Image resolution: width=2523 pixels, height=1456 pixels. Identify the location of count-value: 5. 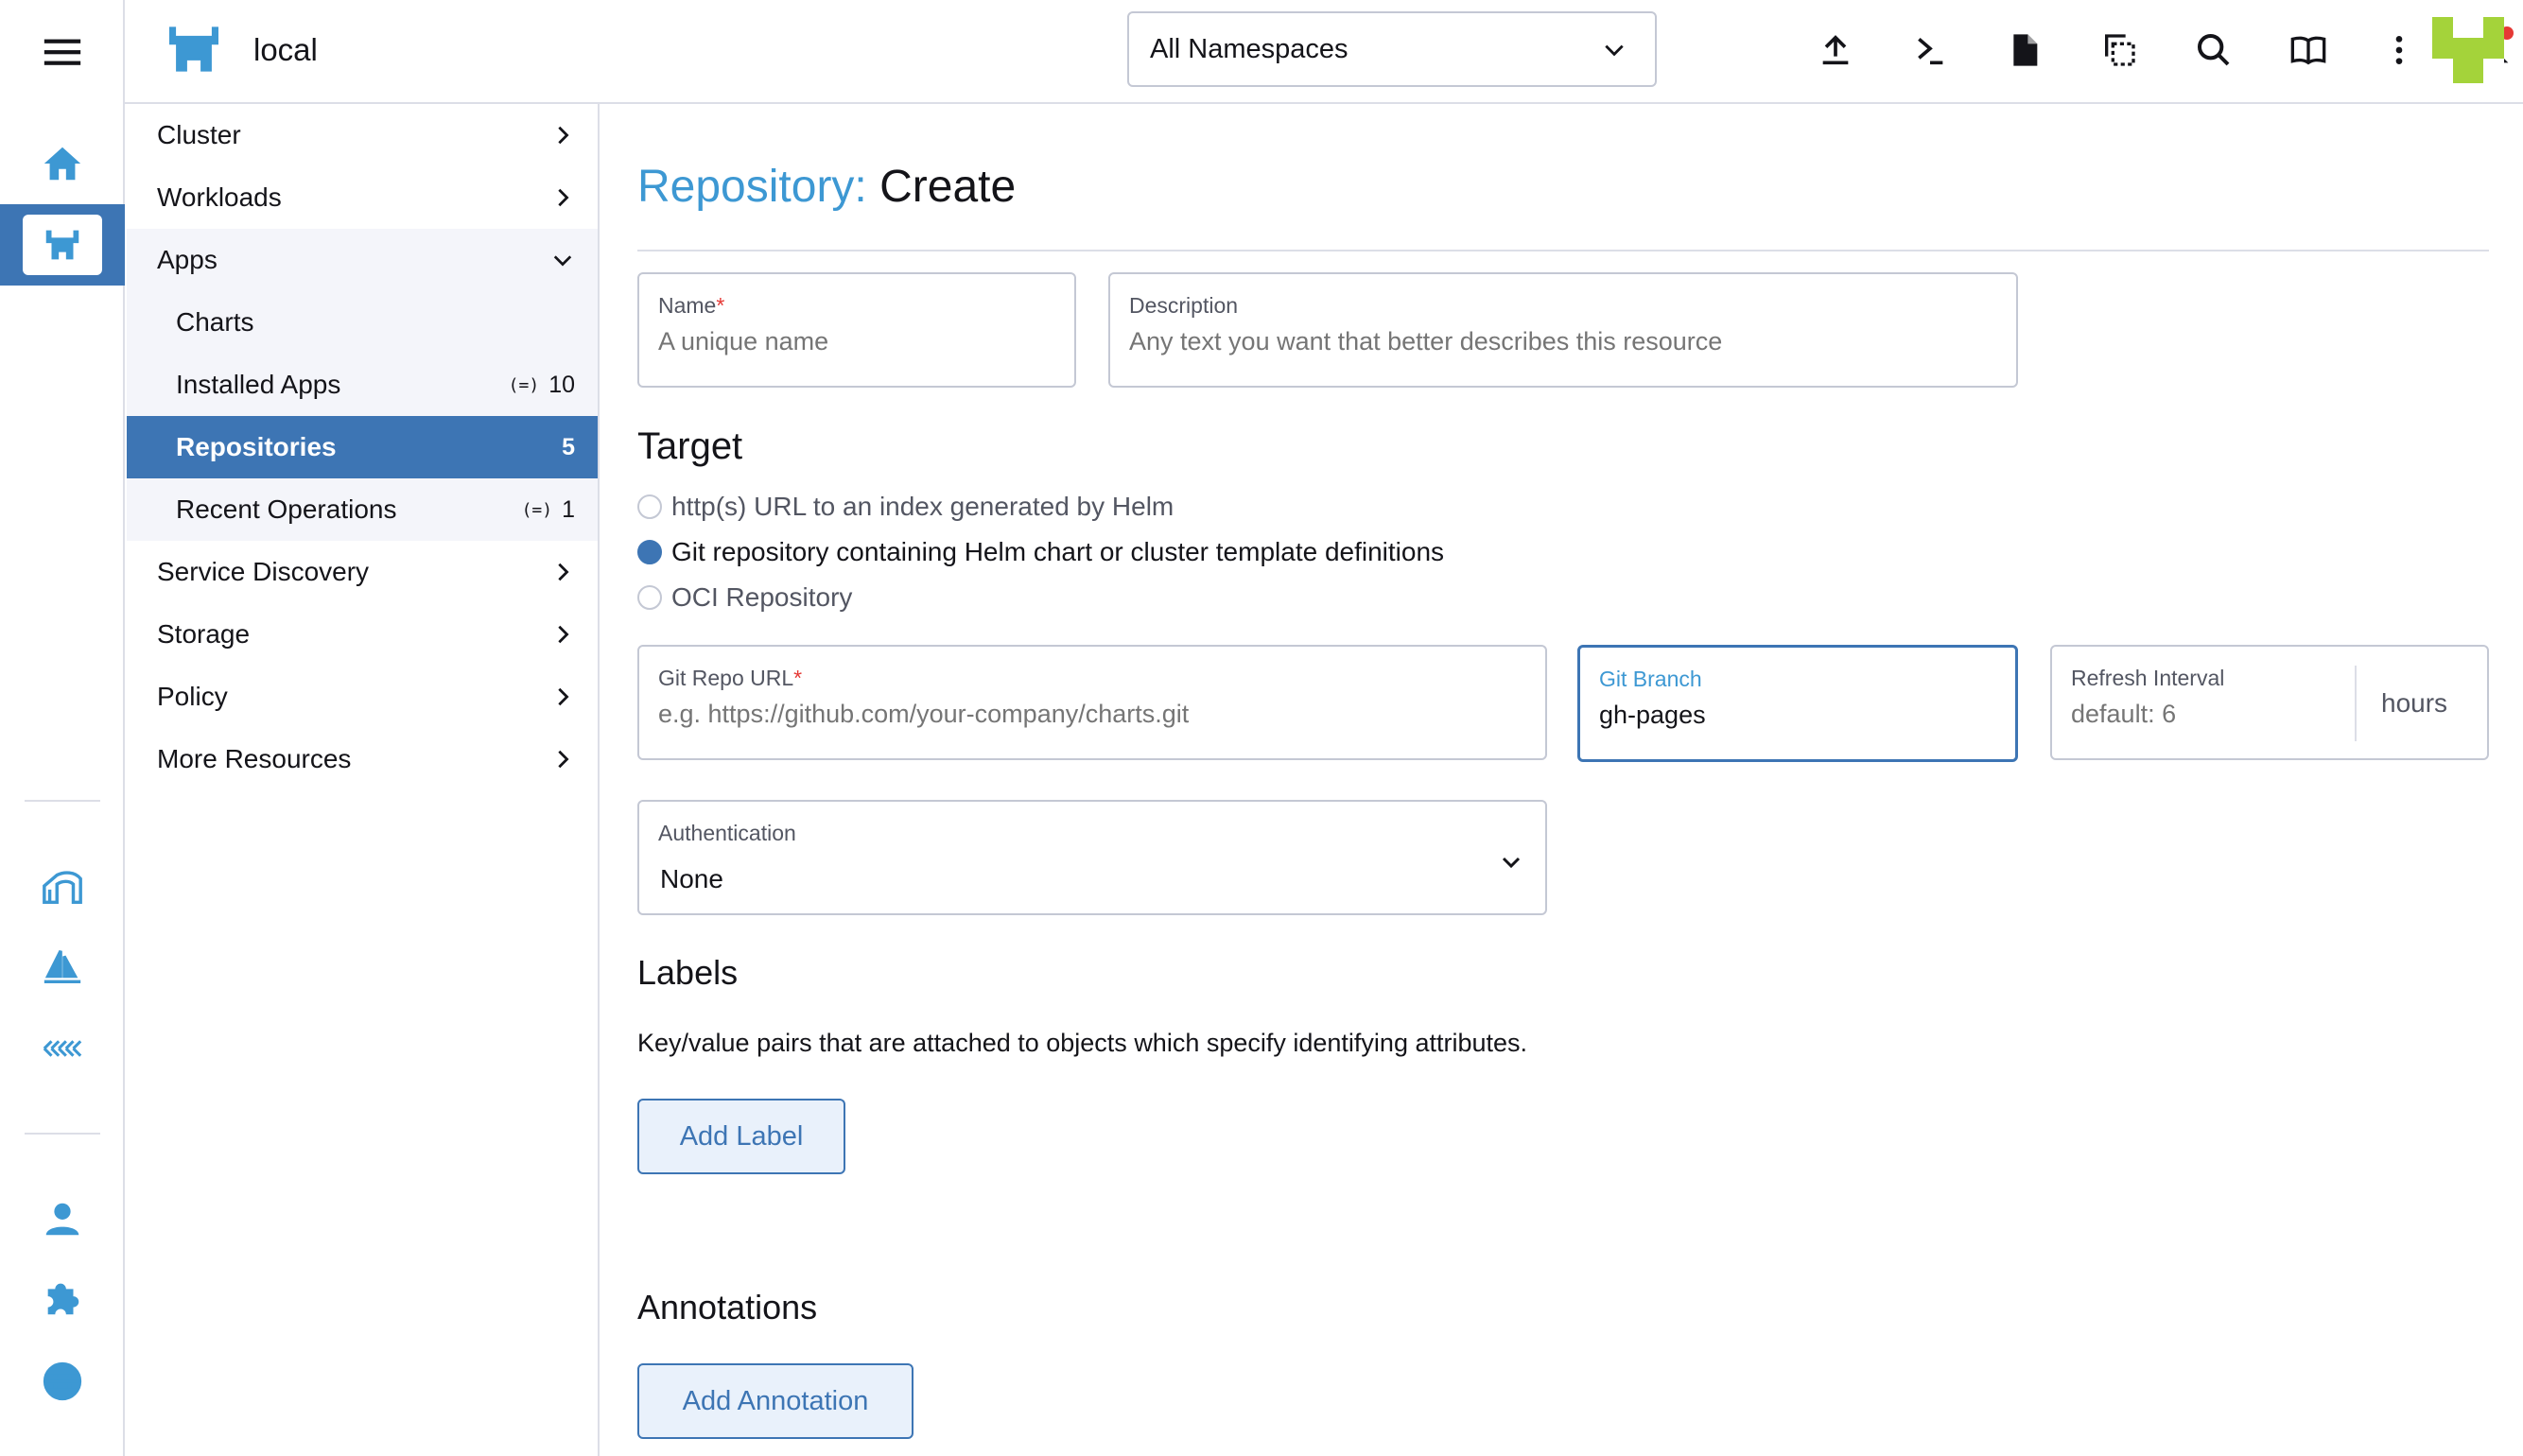
(568, 446).